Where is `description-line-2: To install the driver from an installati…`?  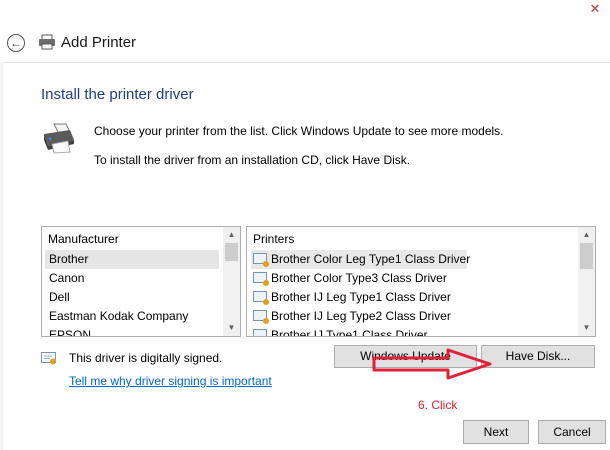
description-line-2: To install the driver from an installati… is located at coordinates (252, 160).